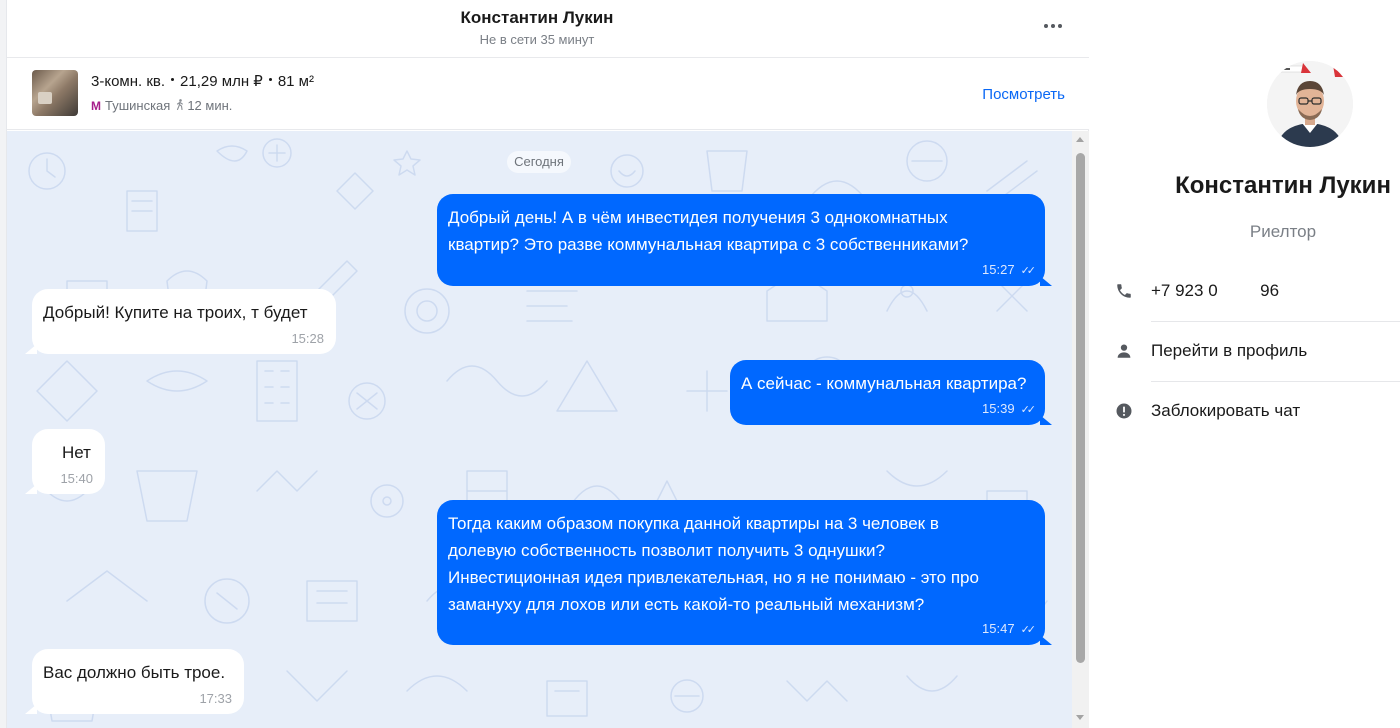 This screenshot has width=1400, height=728. I want to click on message-meta: 15:47 ✓✓, so click(1009, 629).